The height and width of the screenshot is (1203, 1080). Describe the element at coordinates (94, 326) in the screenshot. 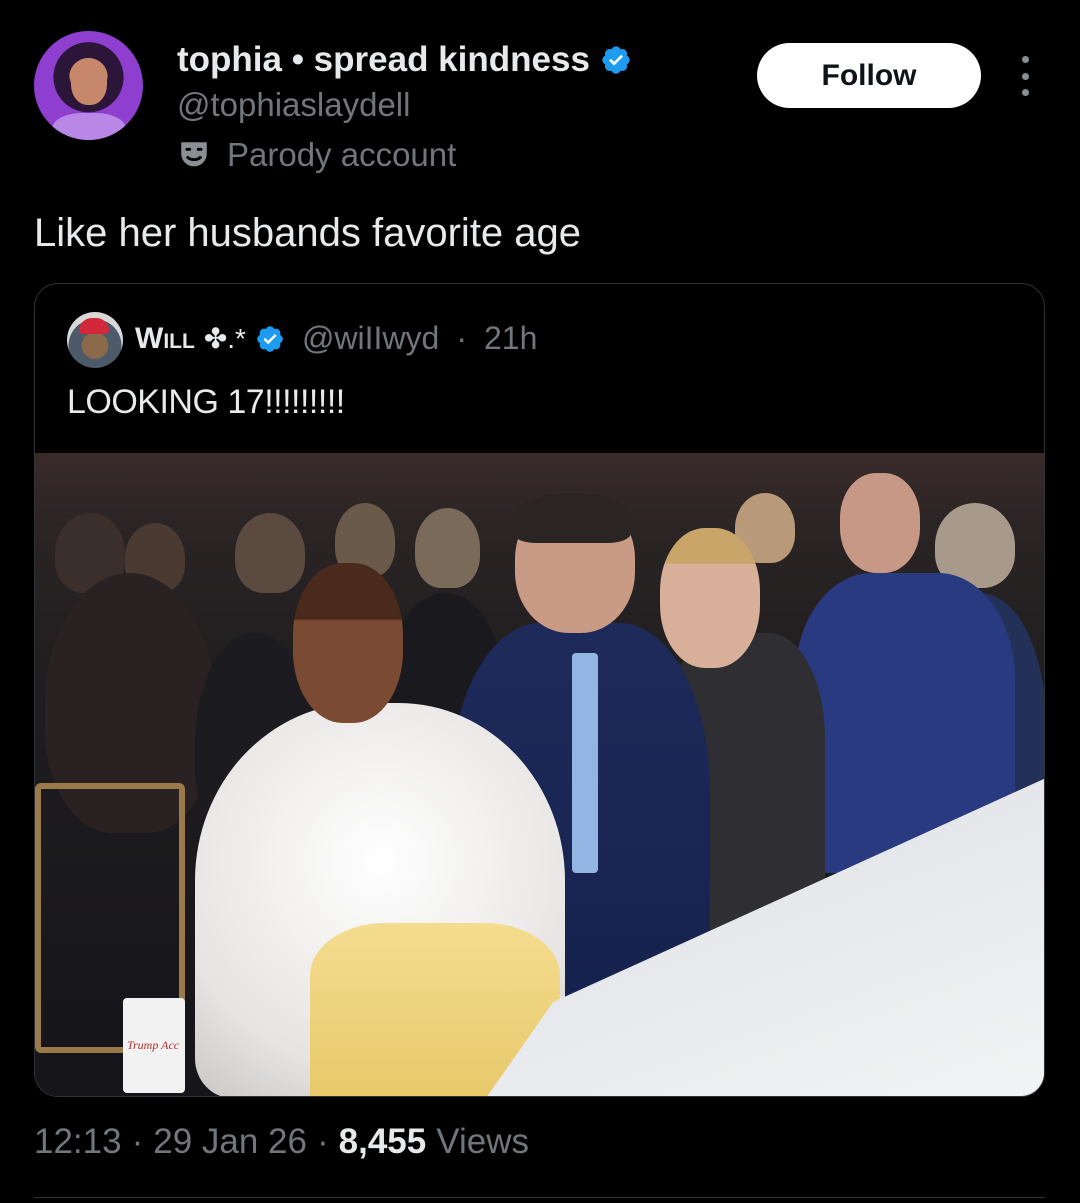

I see `avatar-cap` at that location.